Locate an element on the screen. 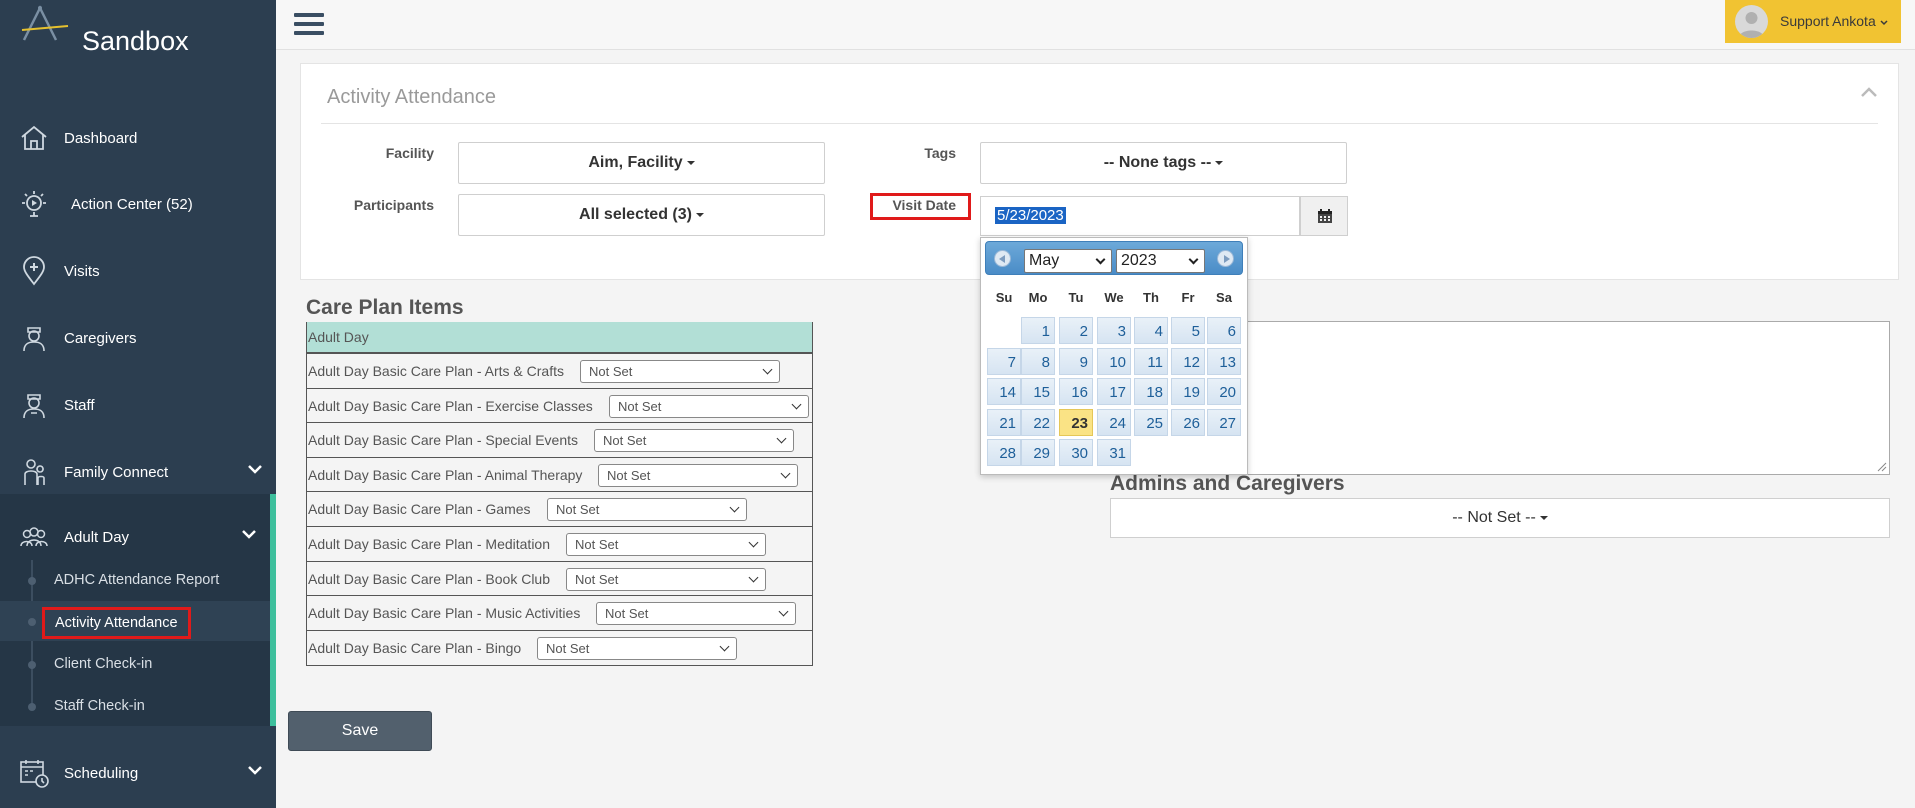 Image resolution: width=1915 pixels, height=808 pixels. care-plan-item-label: Adult Day Basic Care Plan - Games is located at coordinates (419, 509).